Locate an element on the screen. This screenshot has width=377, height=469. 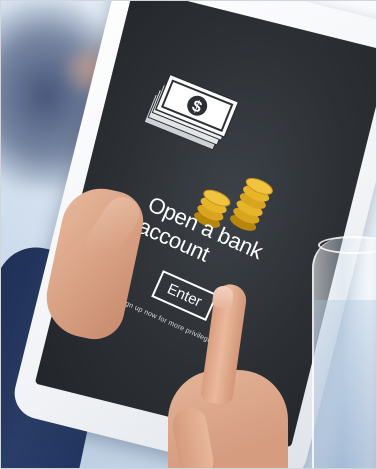
dollar-bill-stack-icon: $ is located at coordinates (191, 112).